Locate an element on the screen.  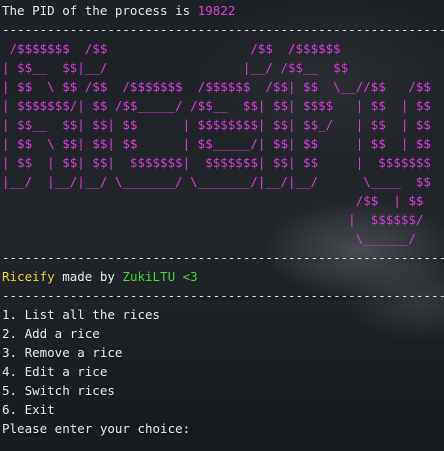
text-cursor is located at coordinates (201, 428).